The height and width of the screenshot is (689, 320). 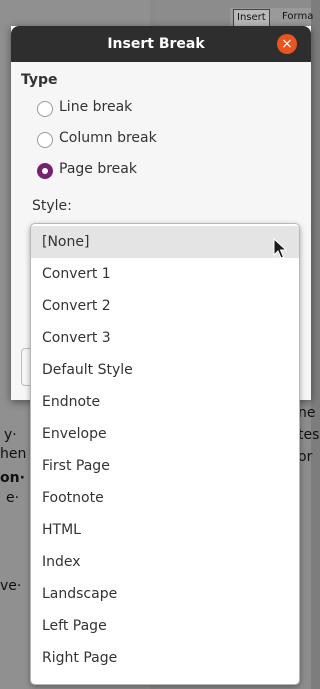 I want to click on radio-label: Column break, so click(x=108, y=138).